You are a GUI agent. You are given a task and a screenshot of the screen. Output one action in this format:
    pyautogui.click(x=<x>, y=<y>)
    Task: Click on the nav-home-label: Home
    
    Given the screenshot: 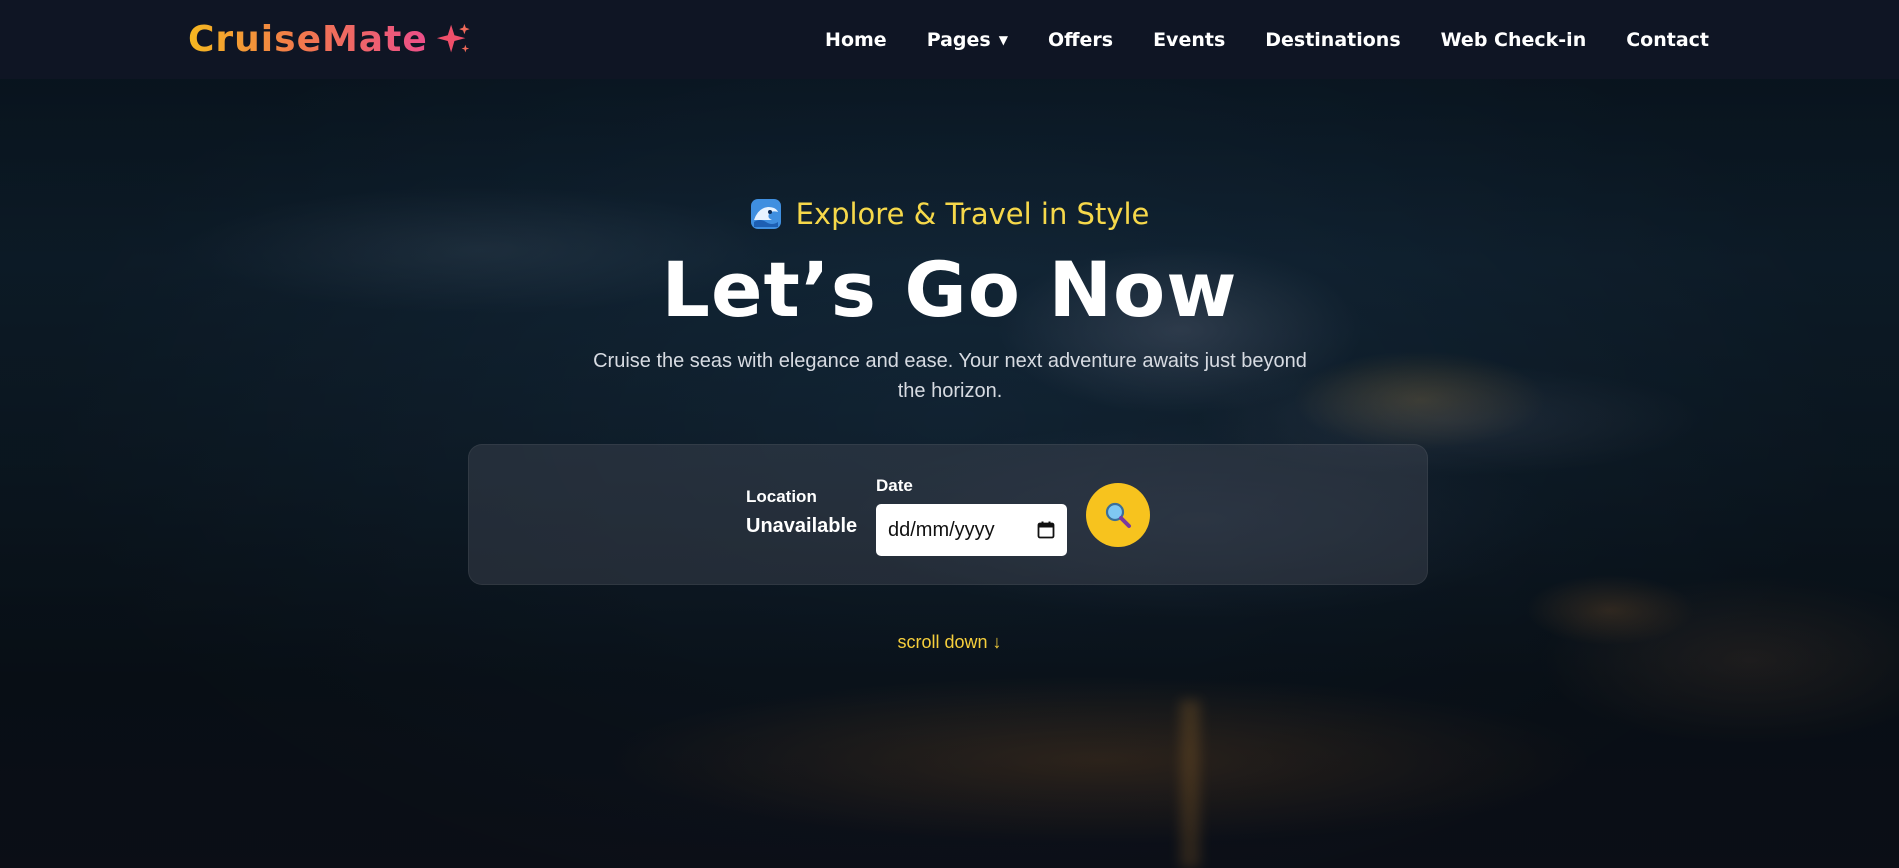 What is the action you would take?
    pyautogui.click(x=856, y=39)
    